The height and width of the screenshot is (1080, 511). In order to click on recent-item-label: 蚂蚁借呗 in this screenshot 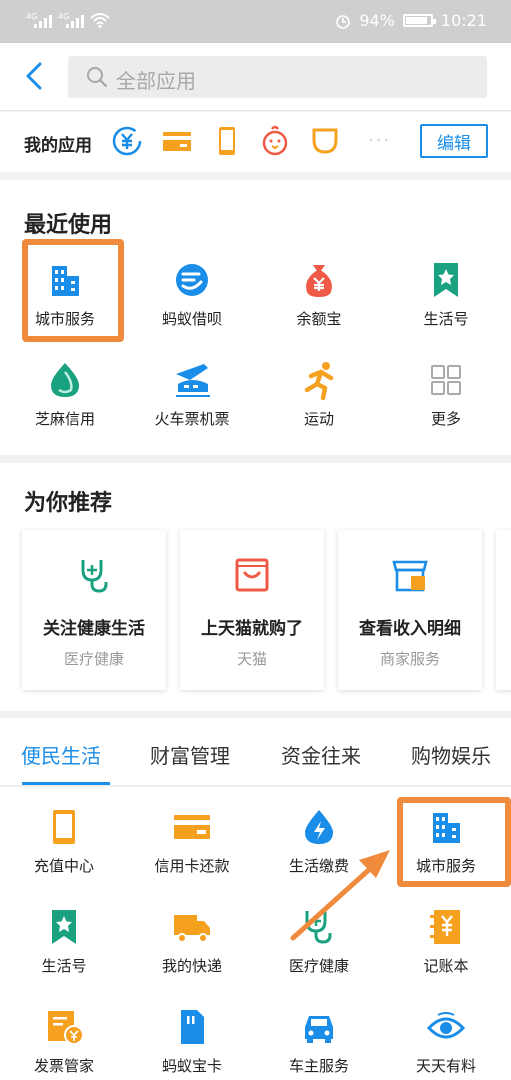, I will do `click(191, 319)`.